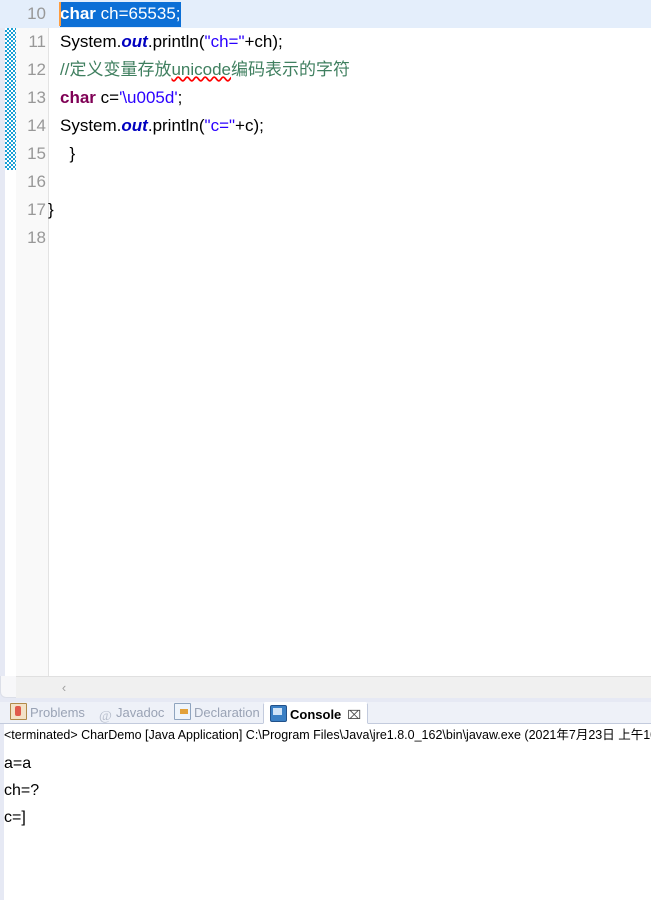 This screenshot has width=651, height=900. I want to click on code-line: 12 //定义变量存放unicode编码表示的字符, so click(325, 70).